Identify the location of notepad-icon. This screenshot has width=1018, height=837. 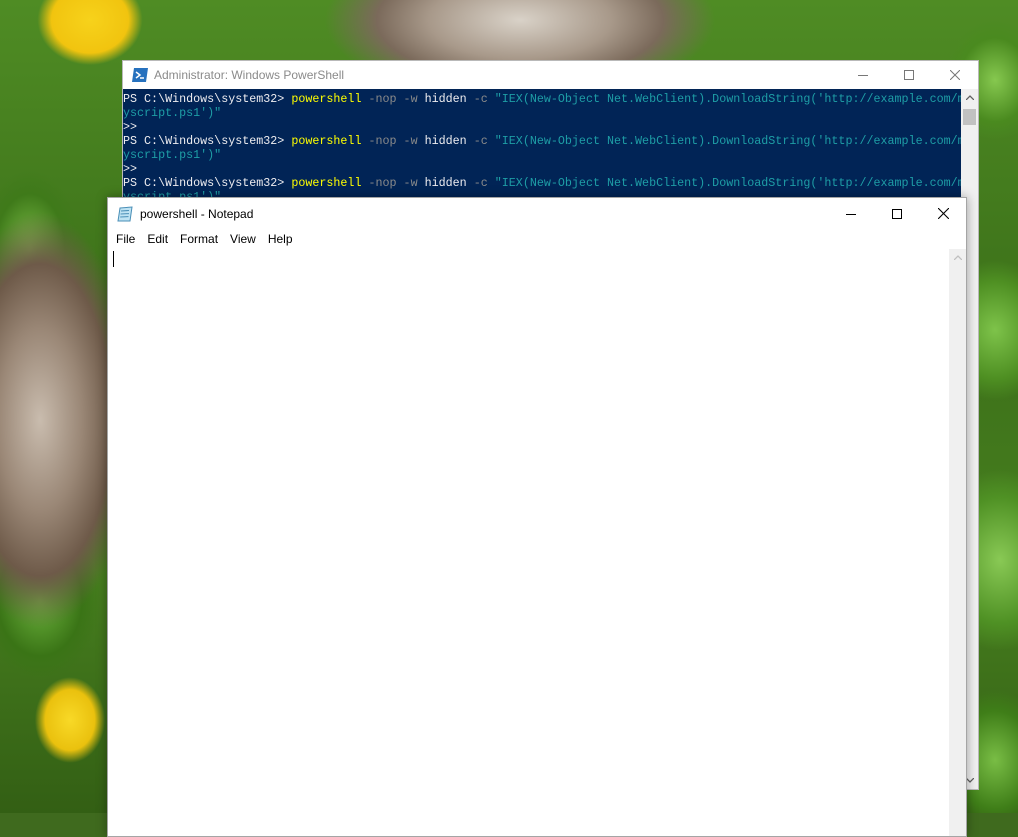
(125, 214).